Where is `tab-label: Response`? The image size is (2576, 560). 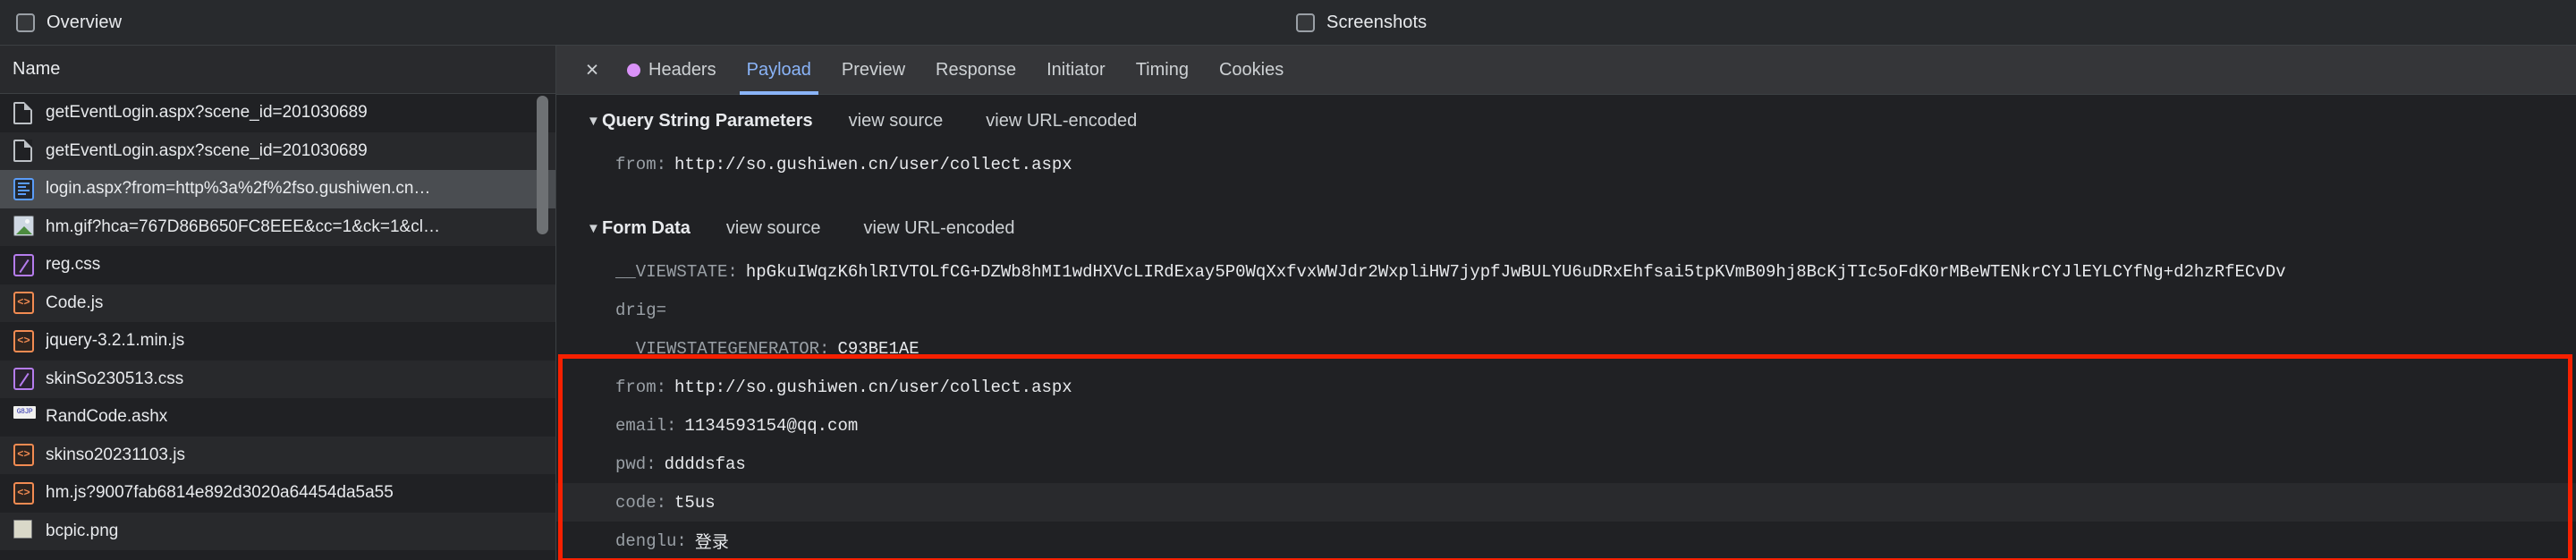
tab-label: Response is located at coordinates (976, 69).